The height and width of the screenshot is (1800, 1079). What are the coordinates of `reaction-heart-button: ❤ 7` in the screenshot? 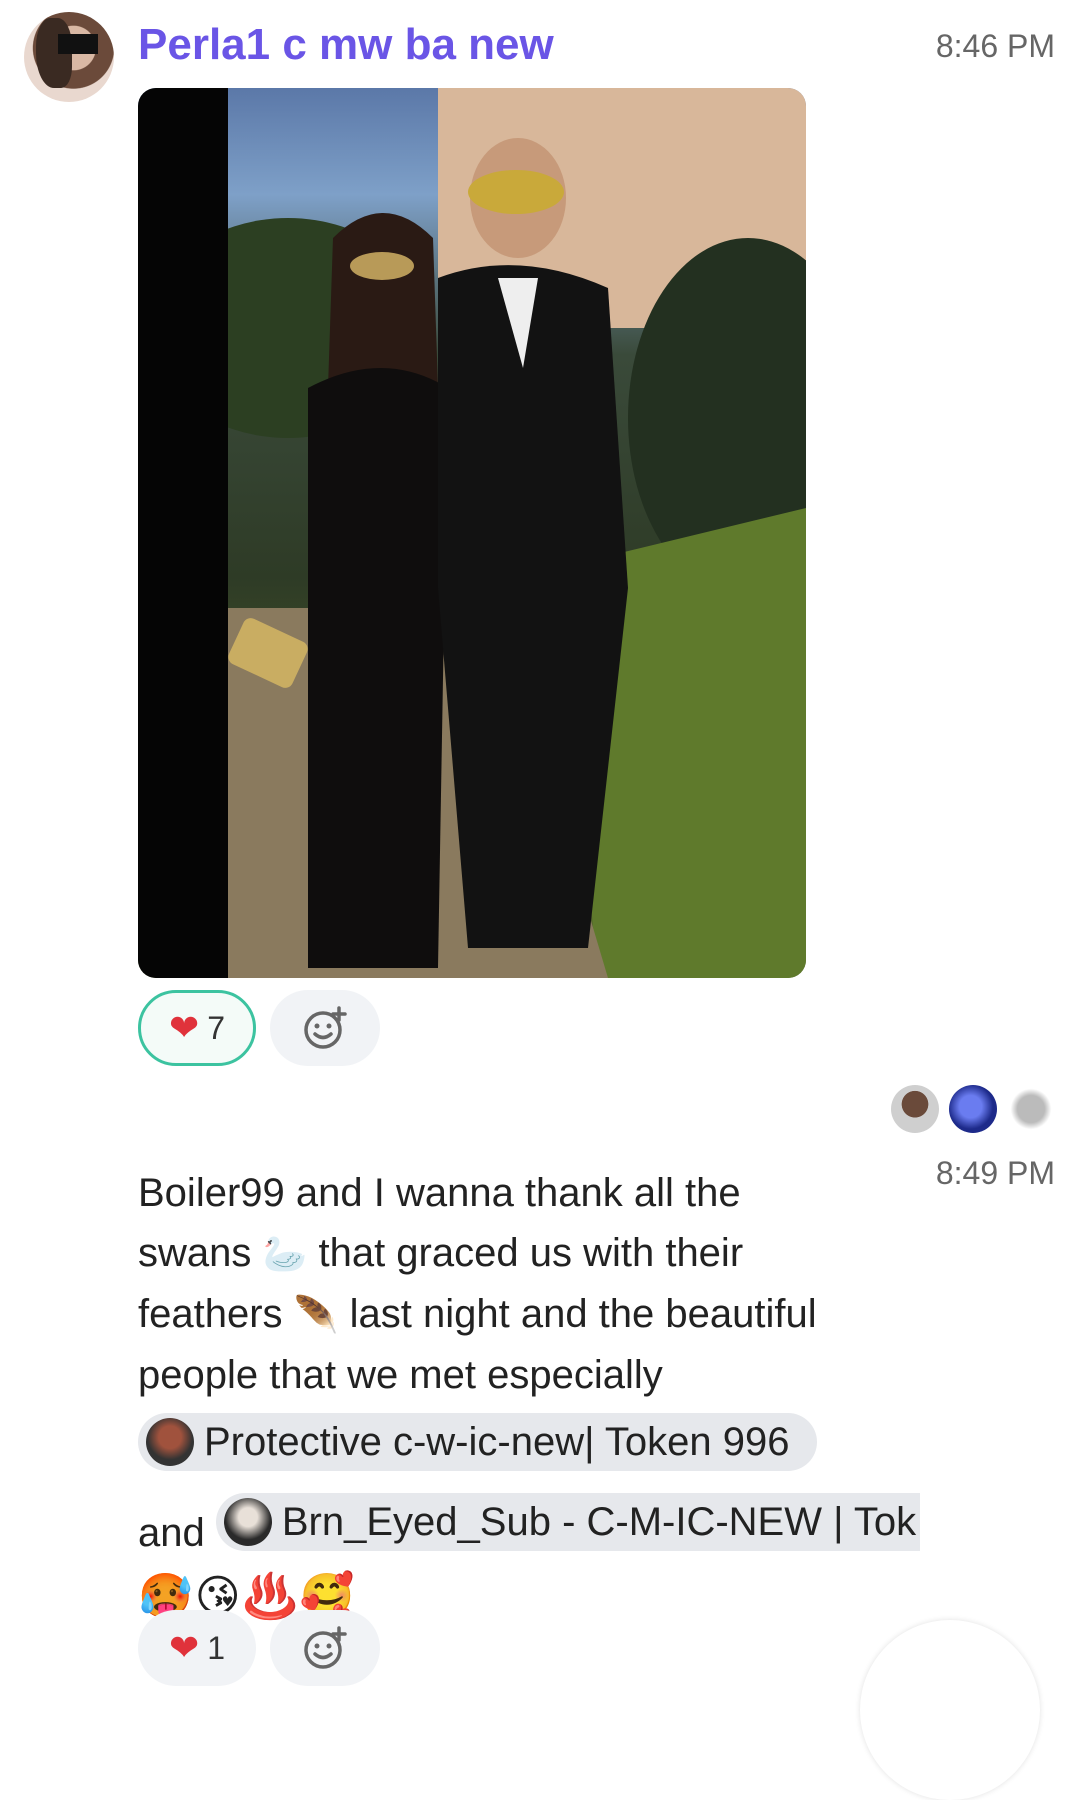 It's located at (197, 1028).